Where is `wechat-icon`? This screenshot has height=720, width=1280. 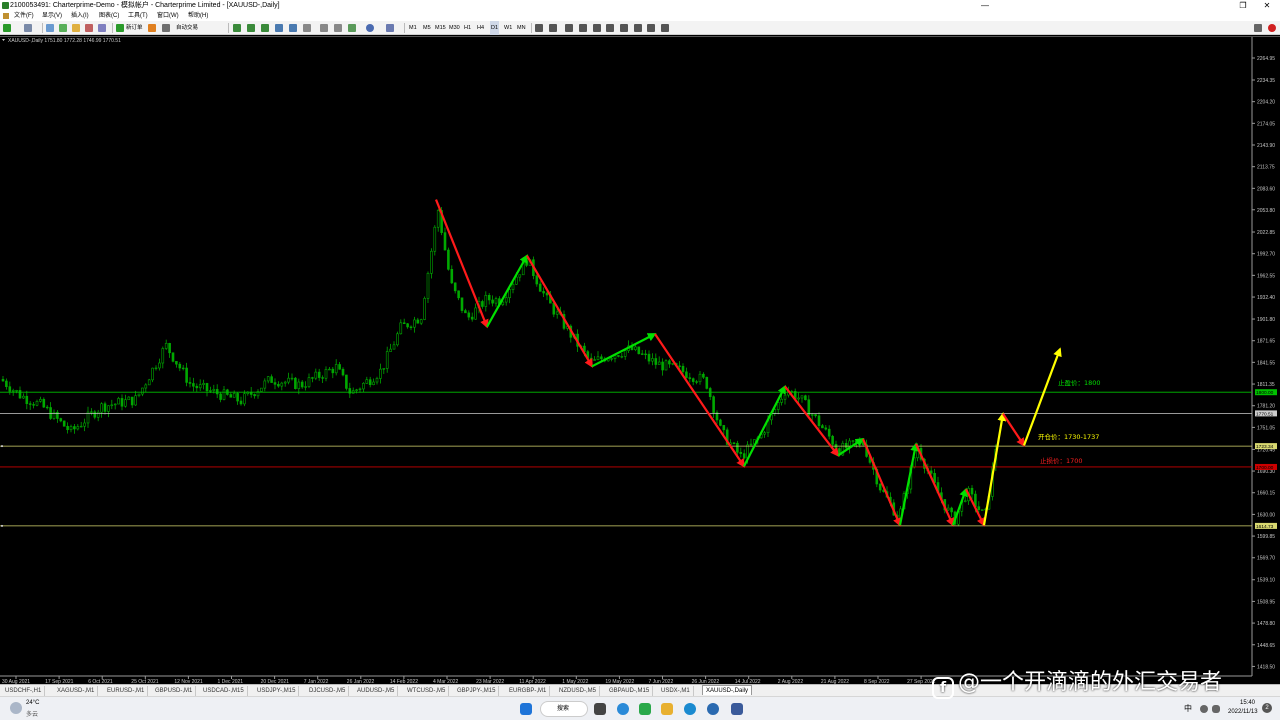 wechat-icon is located at coordinates (645, 709).